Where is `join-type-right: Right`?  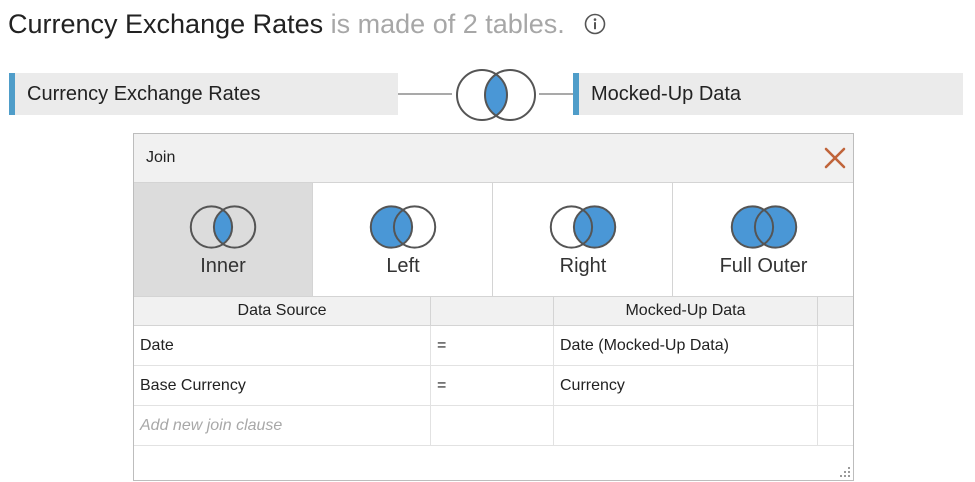 join-type-right: Right is located at coordinates (583, 239).